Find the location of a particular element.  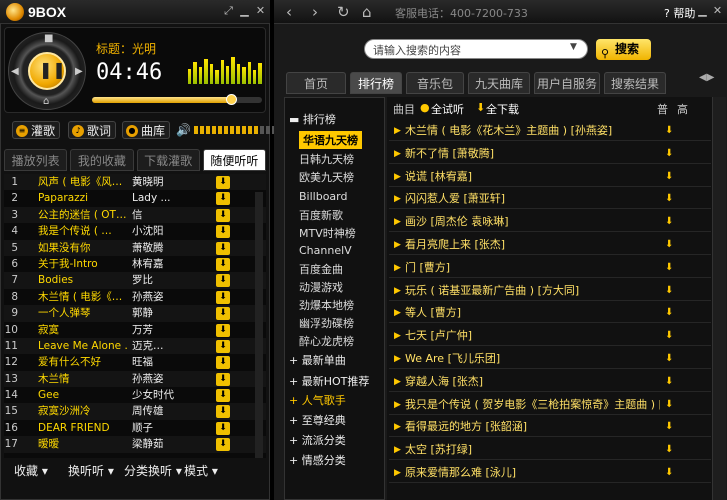

category-item: 醉心龙虎榜 is located at coordinates (326, 341).